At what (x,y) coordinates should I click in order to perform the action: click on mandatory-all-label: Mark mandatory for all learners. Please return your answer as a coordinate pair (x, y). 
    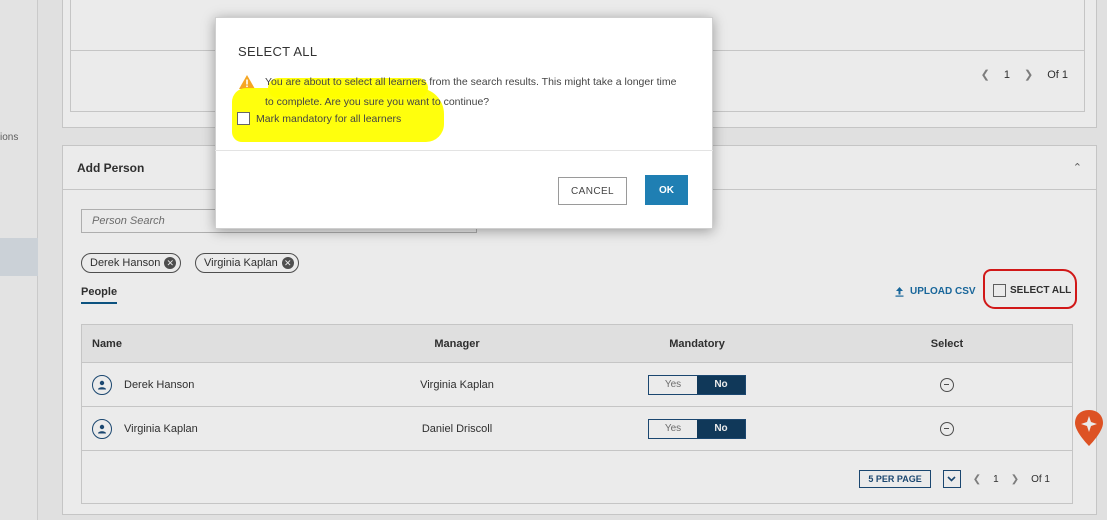
    Looking at the image, I should click on (329, 118).